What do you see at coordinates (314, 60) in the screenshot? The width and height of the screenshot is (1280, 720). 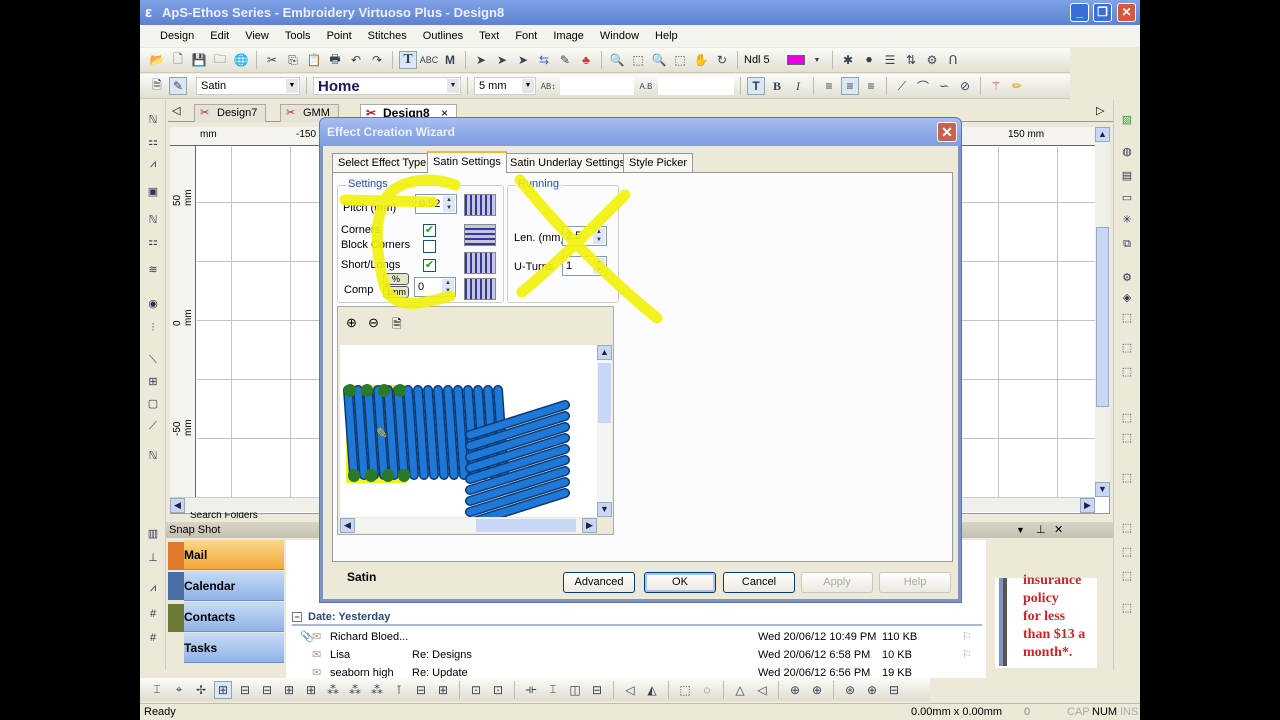 I see `paste-icon: 📋` at bounding box center [314, 60].